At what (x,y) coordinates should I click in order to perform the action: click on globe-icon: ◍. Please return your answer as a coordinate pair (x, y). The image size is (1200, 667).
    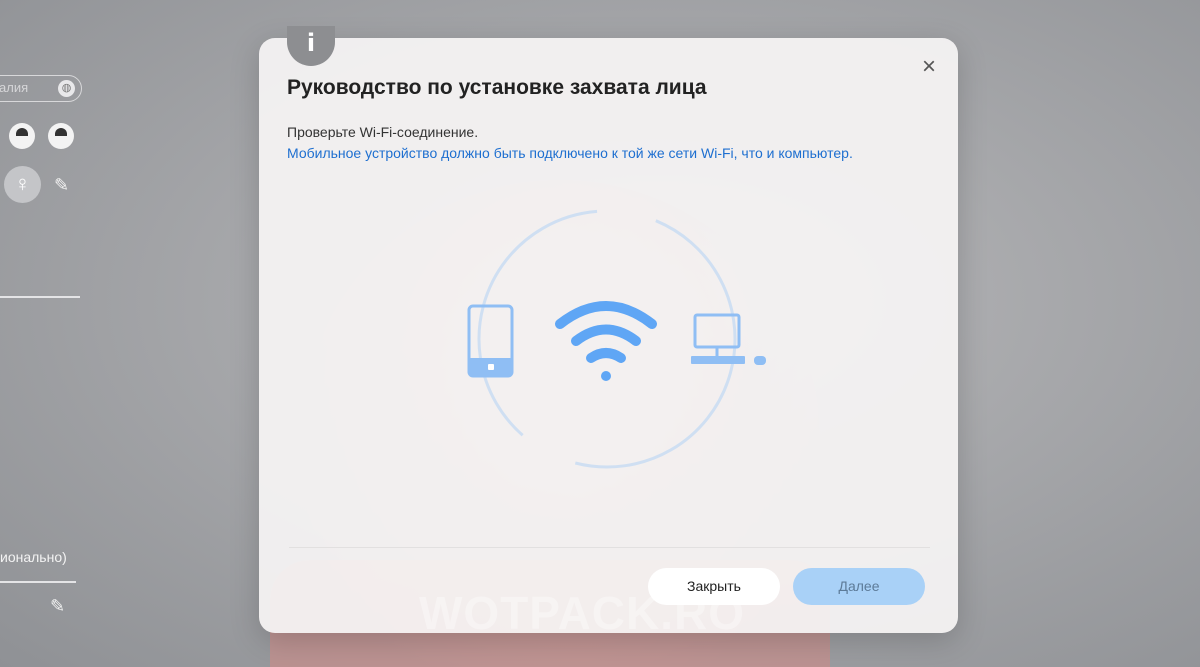
    Looking at the image, I should click on (66, 88).